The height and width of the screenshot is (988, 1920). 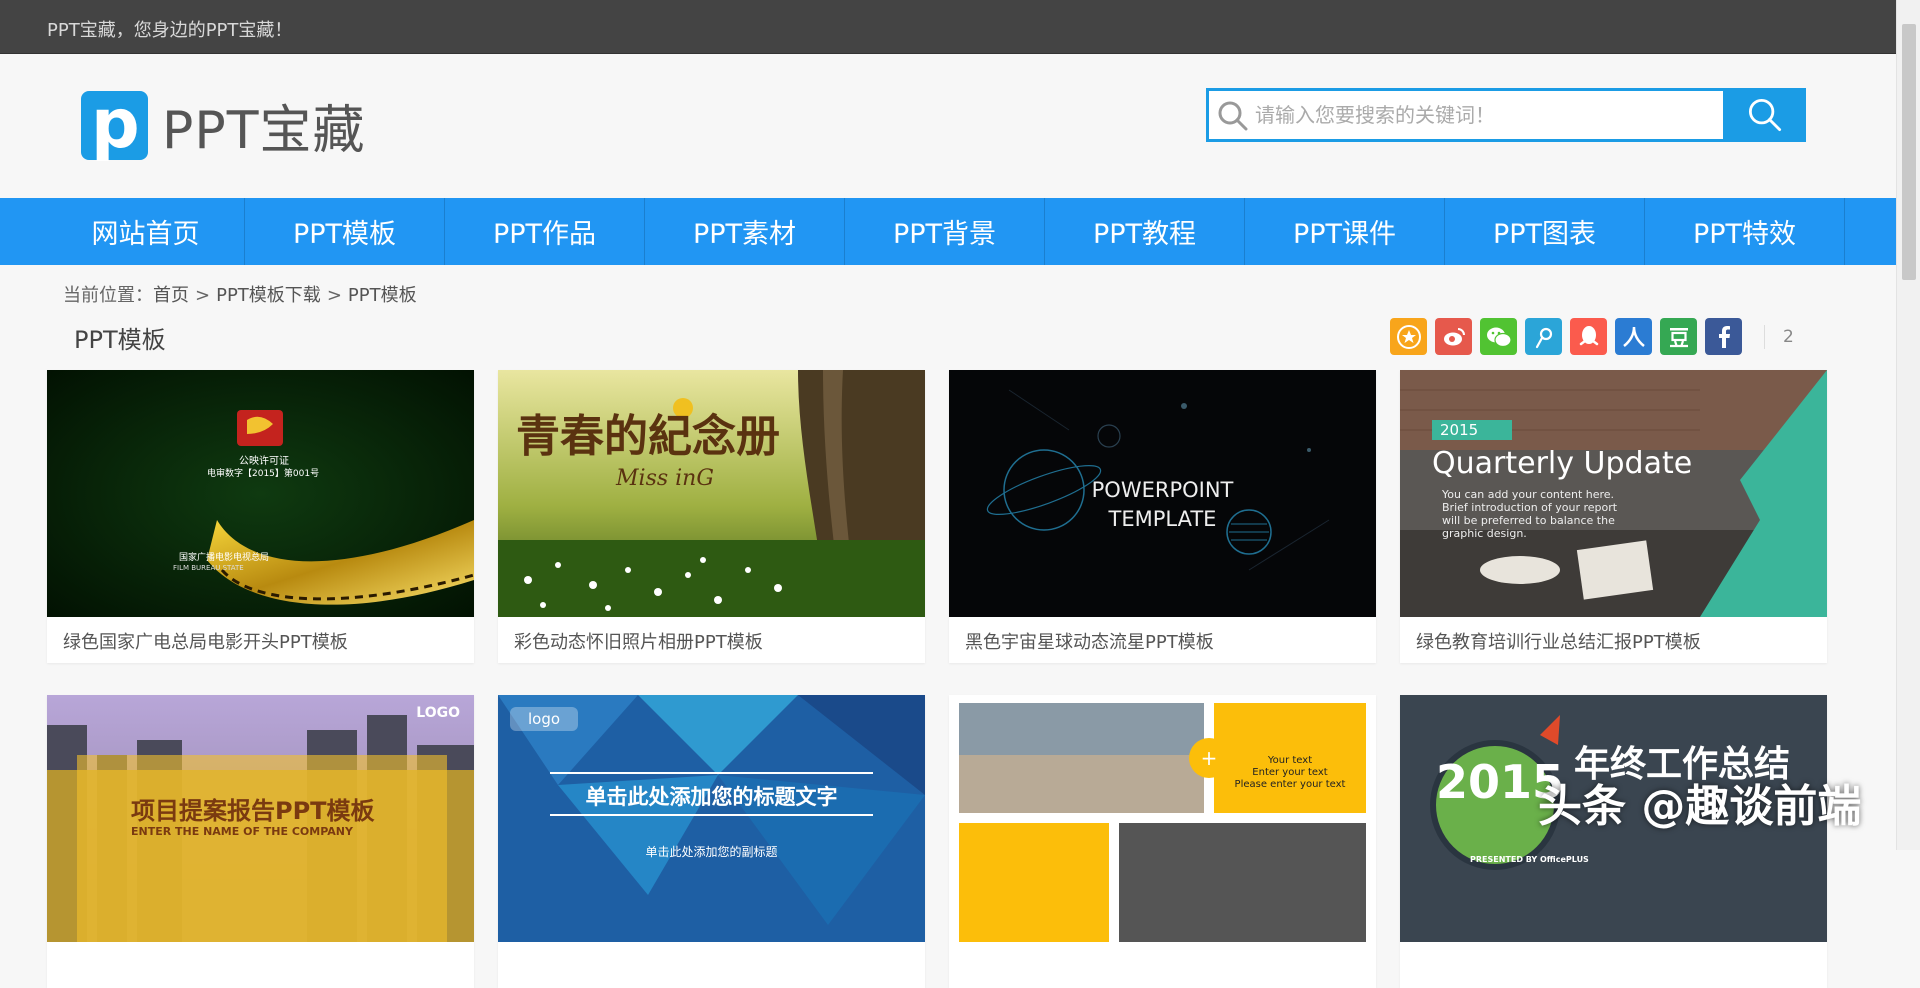 I want to click on template-card: 2015 年终工作总结 PRESENTED BY OfficePLUS, so click(x=1613, y=841).